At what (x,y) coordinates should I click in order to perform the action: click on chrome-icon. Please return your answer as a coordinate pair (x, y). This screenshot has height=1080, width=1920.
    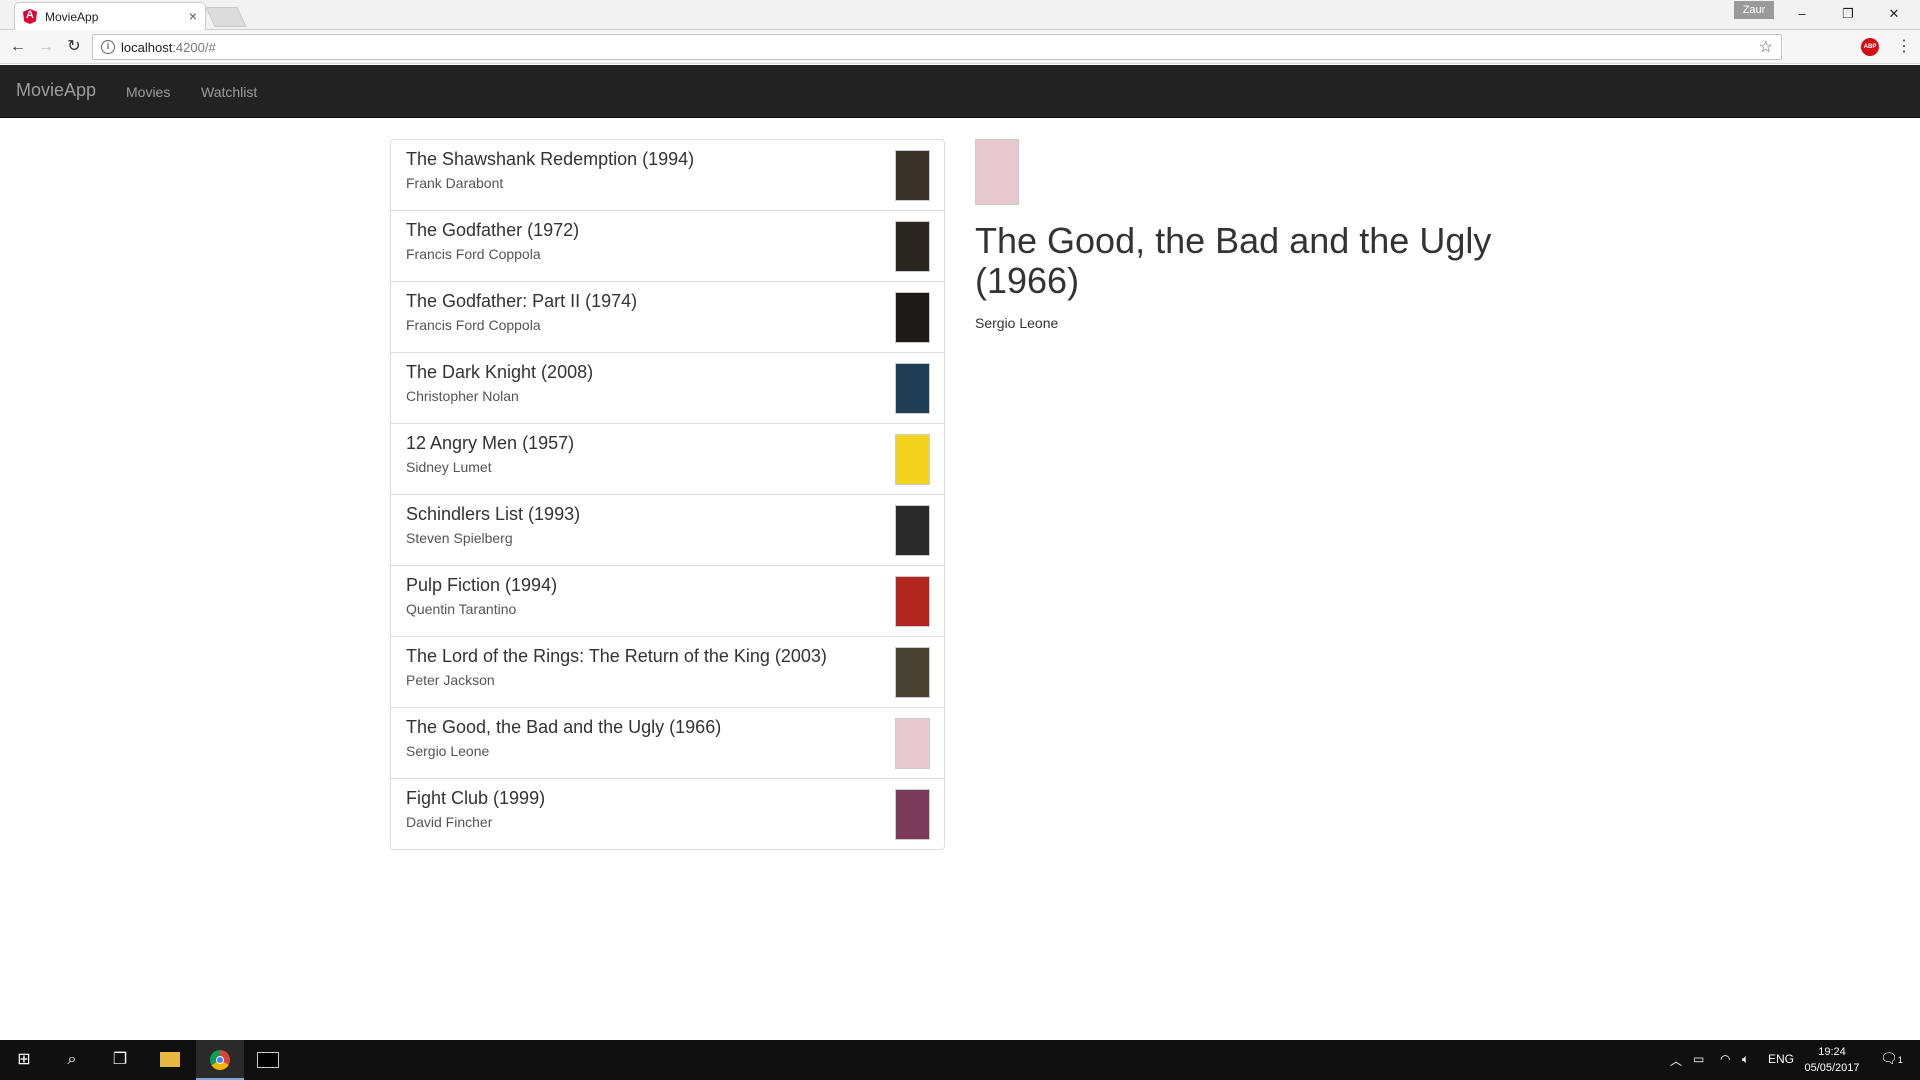
    Looking at the image, I should click on (220, 1060).